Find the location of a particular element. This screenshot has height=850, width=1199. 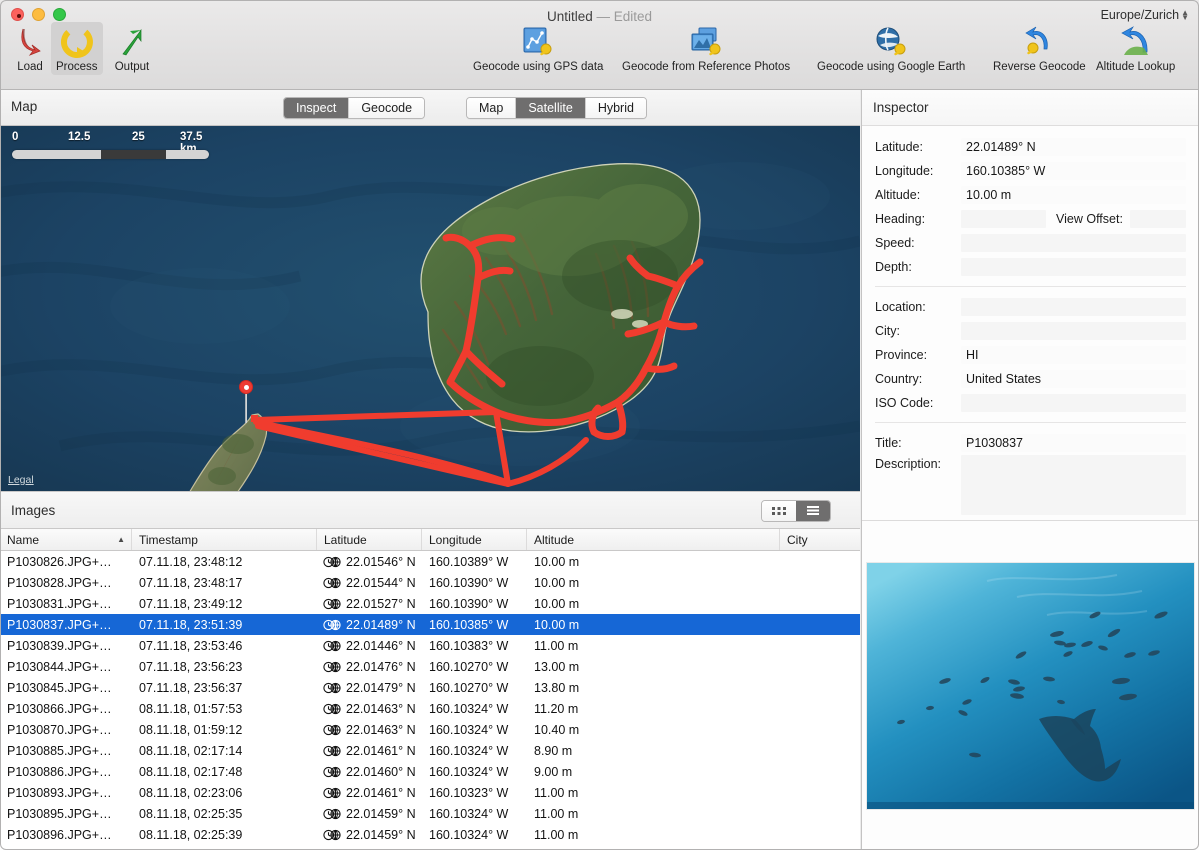

cell-latitude-text: 22.01461° N is located at coordinates (381, 792).